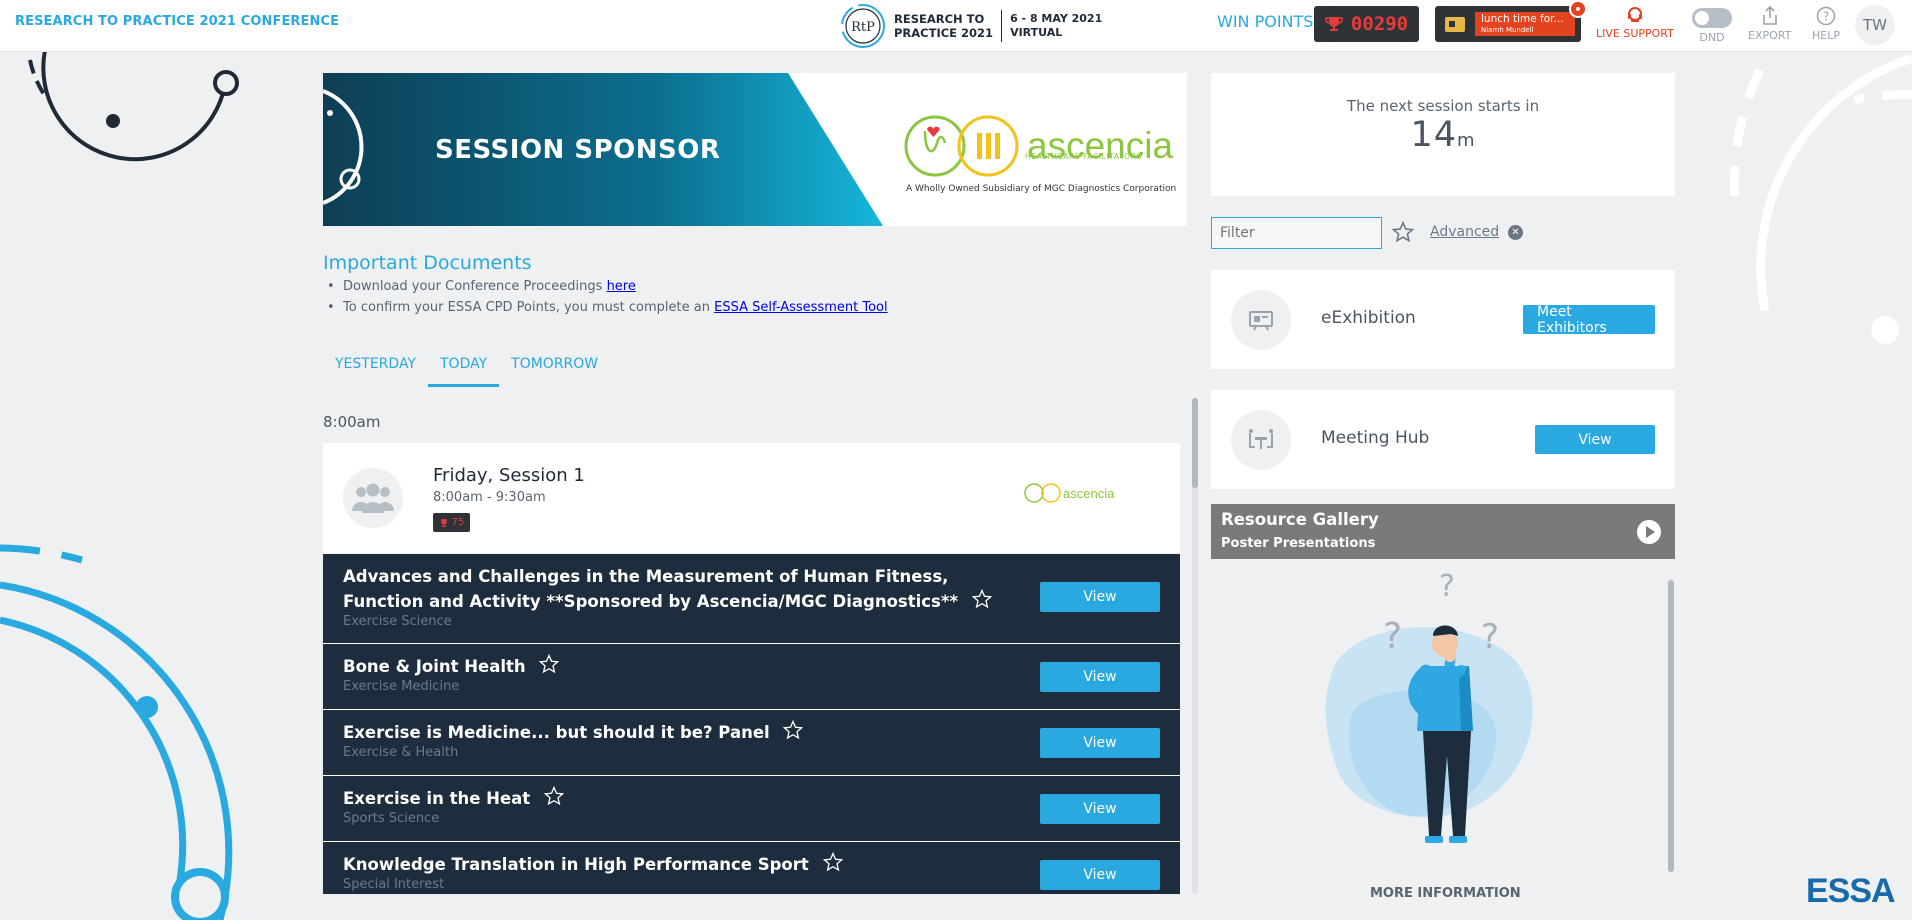 Image resolution: width=1912 pixels, height=920 pixels. I want to click on notification-ticker: lunch time for... Niamh Mundell, so click(1511, 21).